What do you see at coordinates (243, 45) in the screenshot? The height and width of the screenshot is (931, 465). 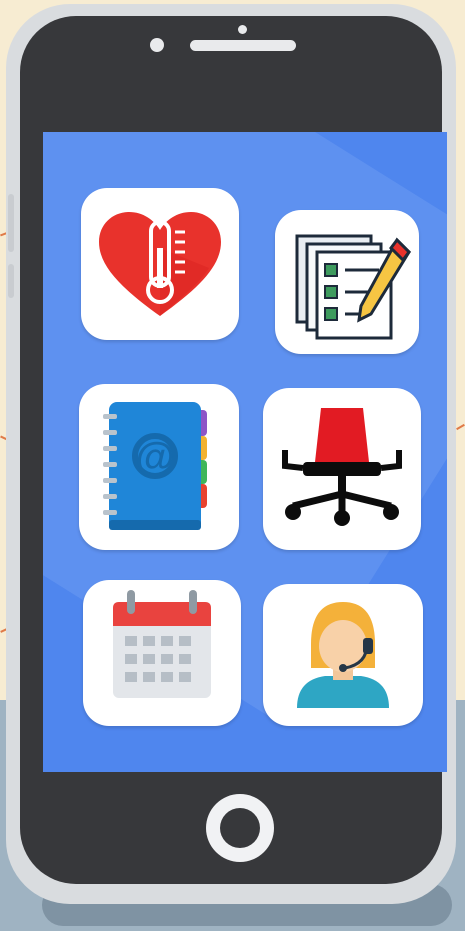 I see `earpiece-speaker` at bounding box center [243, 45].